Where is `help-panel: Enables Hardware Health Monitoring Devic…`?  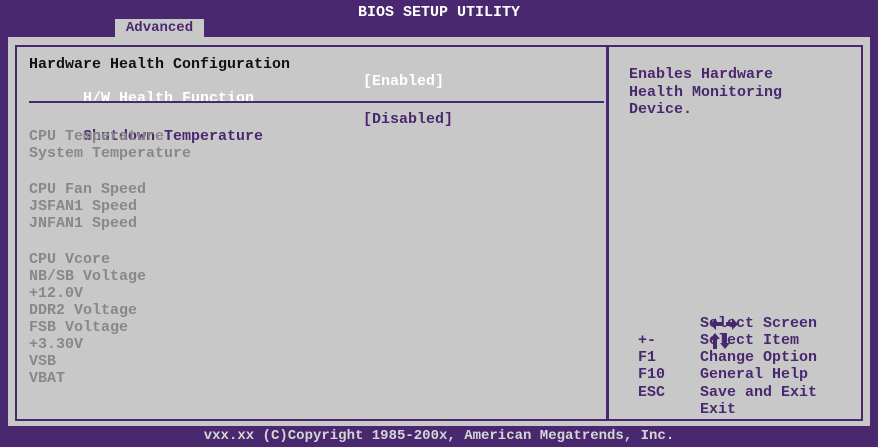 help-panel: Enables Hardware Health Monitoring Devic… is located at coordinates (744, 92).